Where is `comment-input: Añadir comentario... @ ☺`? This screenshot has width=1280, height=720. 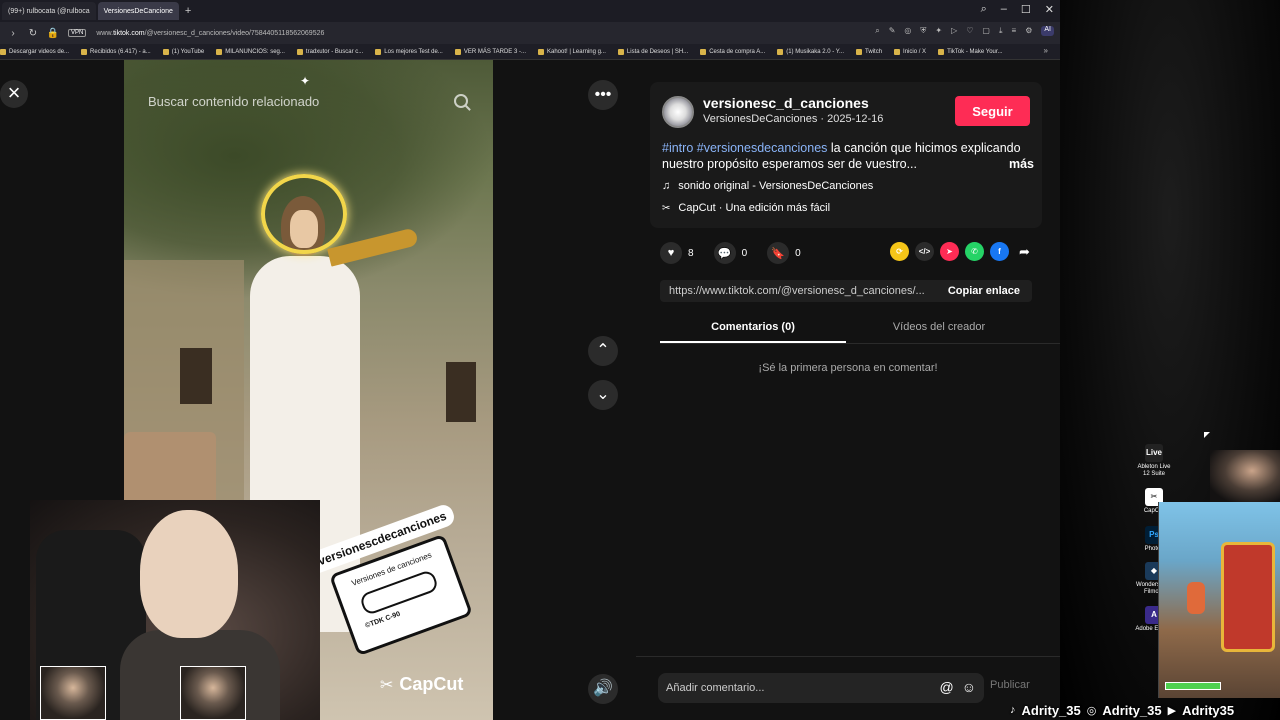 comment-input: Añadir comentario... @ ☺ is located at coordinates (821, 688).